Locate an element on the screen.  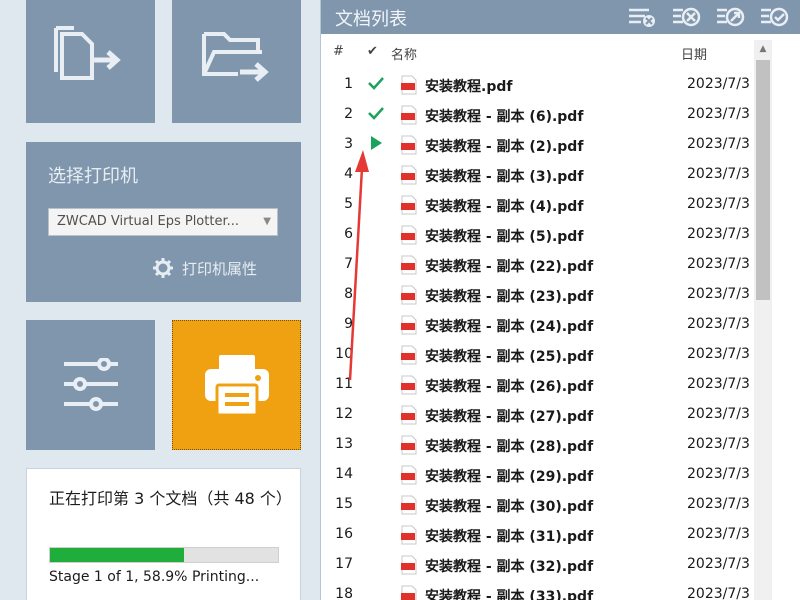
table-row: 1 安装教程.pdf 2023/7/3 is located at coordinates (536, 85).